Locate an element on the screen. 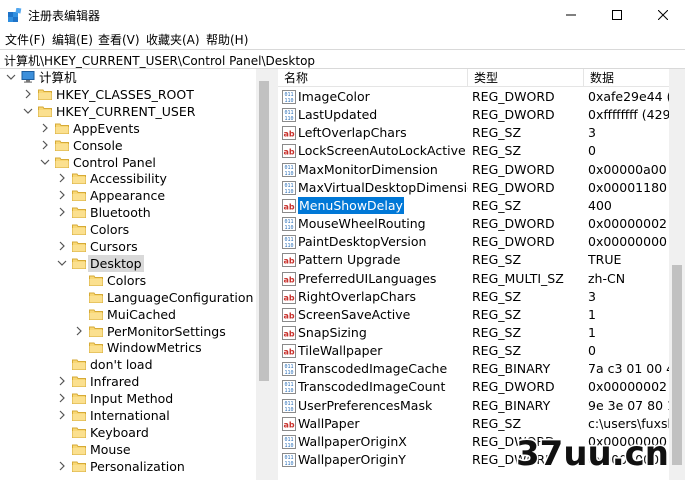 Image resolution: width=685 pixels, height=480 pixels. tree-node: 计算机 is located at coordinates (128, 77).